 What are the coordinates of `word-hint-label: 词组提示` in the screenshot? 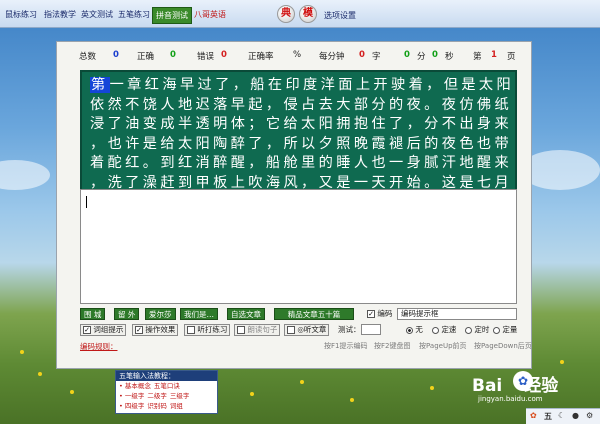 It's located at (108, 329).